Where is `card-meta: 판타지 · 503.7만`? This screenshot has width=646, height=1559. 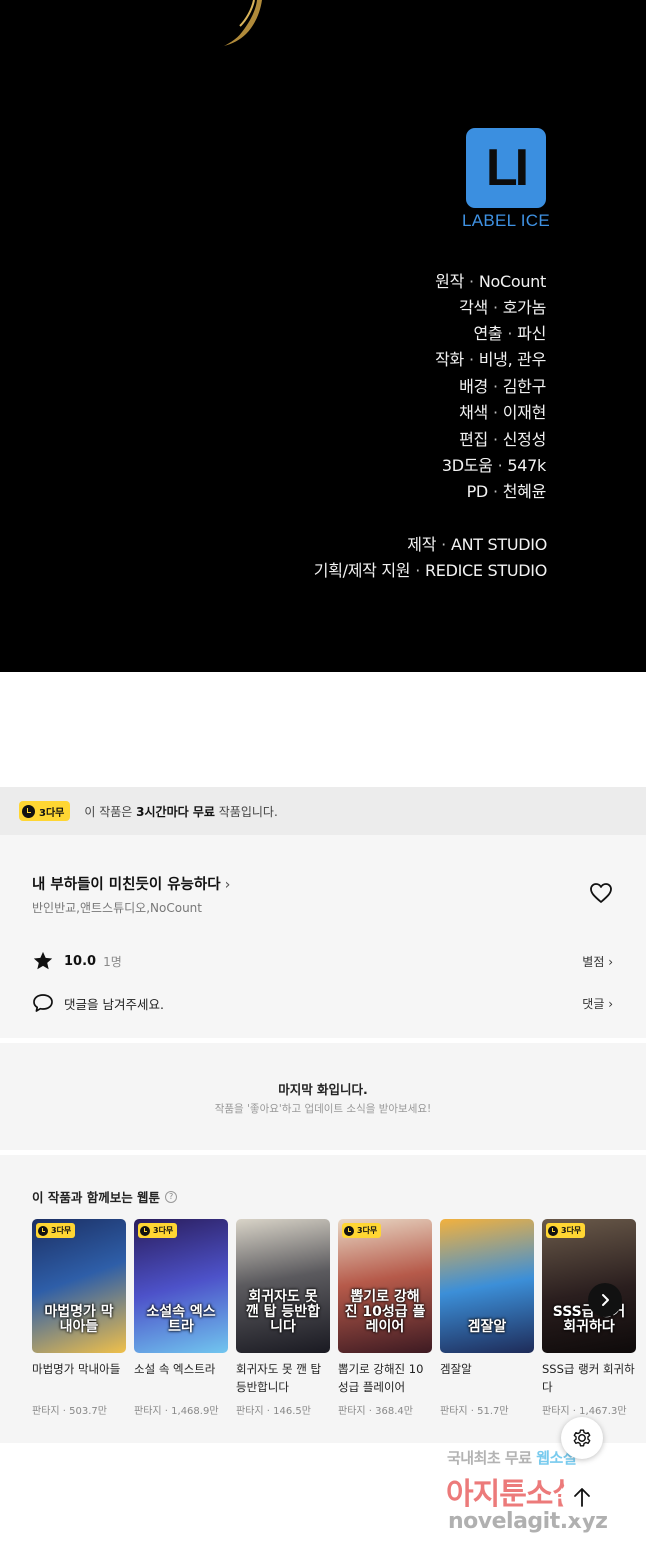 card-meta: 판타지 · 503.7만 is located at coordinates (79, 1409).